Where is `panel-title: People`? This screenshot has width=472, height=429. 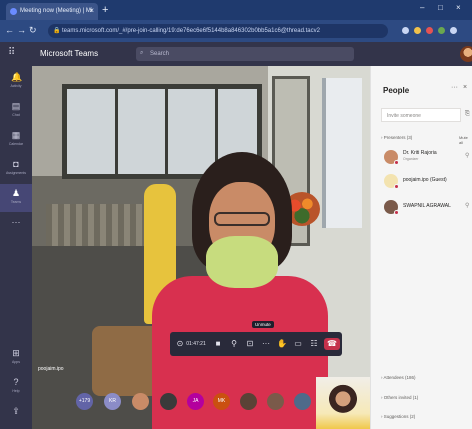 panel-title: People is located at coordinates (396, 90).